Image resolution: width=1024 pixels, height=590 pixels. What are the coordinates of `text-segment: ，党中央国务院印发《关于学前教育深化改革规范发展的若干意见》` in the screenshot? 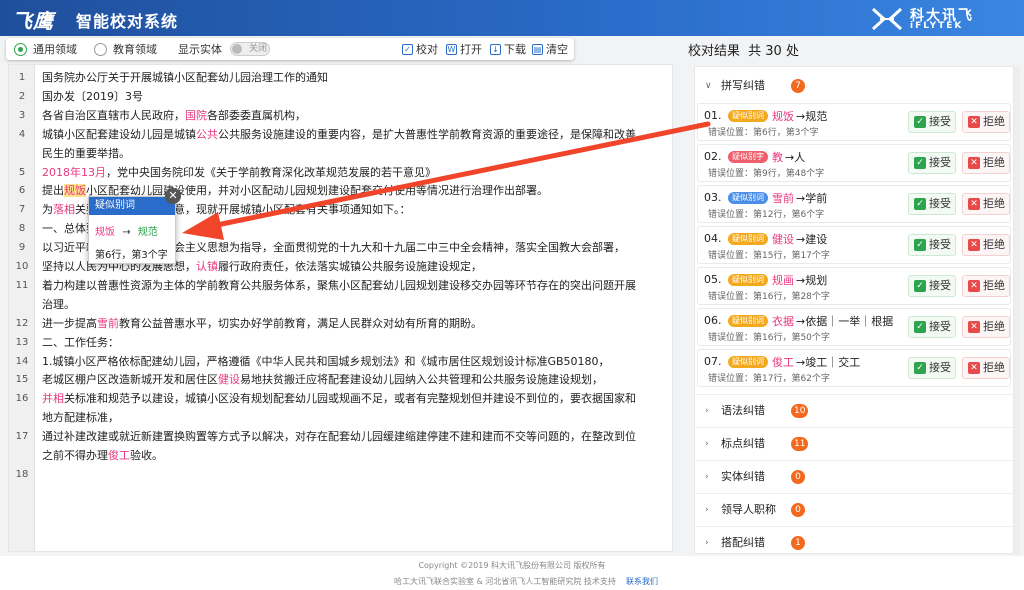 It's located at (271, 172).